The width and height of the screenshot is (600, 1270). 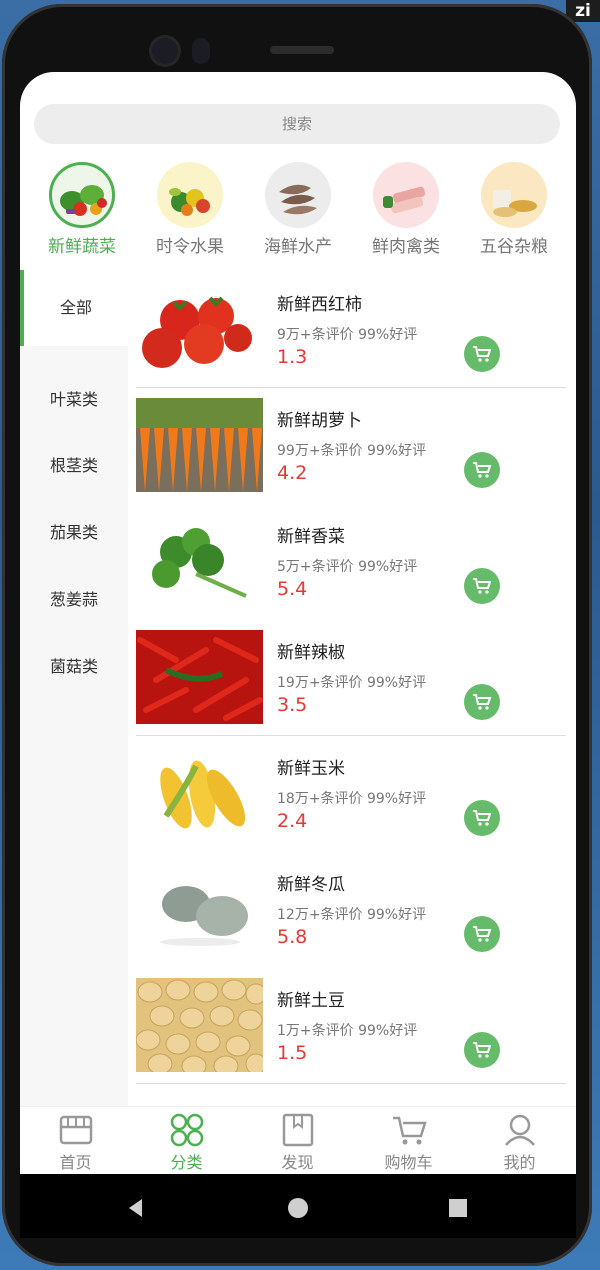 What do you see at coordinates (75, 1162) in the screenshot?
I see `tab-label: 首页` at bounding box center [75, 1162].